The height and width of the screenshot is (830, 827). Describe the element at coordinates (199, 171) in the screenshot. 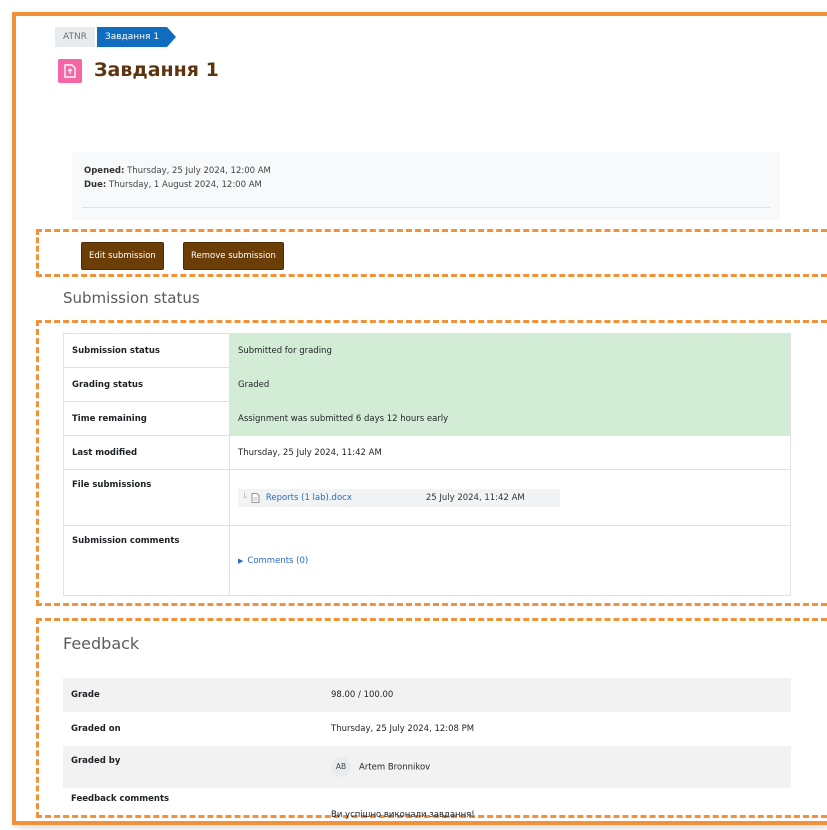

I see `opened-value: Thursday, 25 July 2024, 12:00 AM` at that location.